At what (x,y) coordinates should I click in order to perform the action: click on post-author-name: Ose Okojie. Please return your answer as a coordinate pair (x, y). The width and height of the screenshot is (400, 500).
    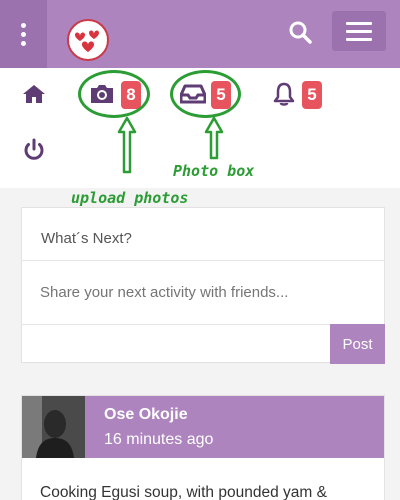
    Looking at the image, I should click on (146, 415).